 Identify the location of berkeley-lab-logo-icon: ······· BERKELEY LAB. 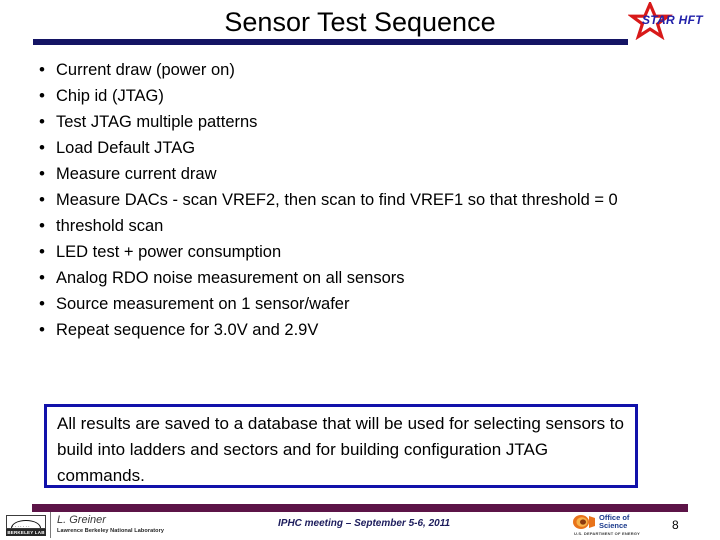
(26, 526).